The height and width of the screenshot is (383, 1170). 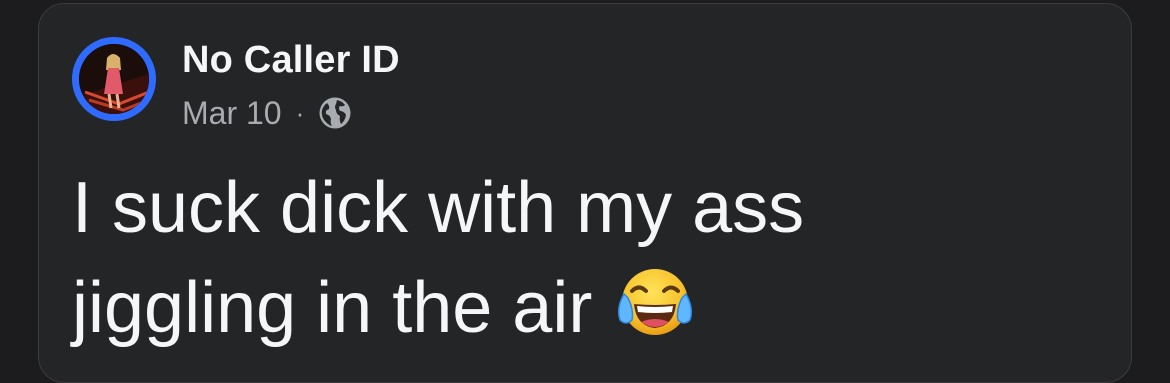 I want to click on author-name: No Caller ID, so click(x=291, y=60).